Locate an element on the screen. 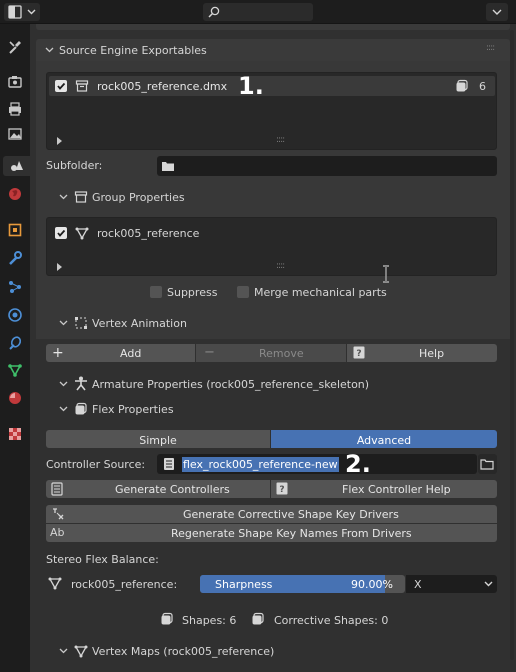  remove-label: Remove is located at coordinates (281, 353).